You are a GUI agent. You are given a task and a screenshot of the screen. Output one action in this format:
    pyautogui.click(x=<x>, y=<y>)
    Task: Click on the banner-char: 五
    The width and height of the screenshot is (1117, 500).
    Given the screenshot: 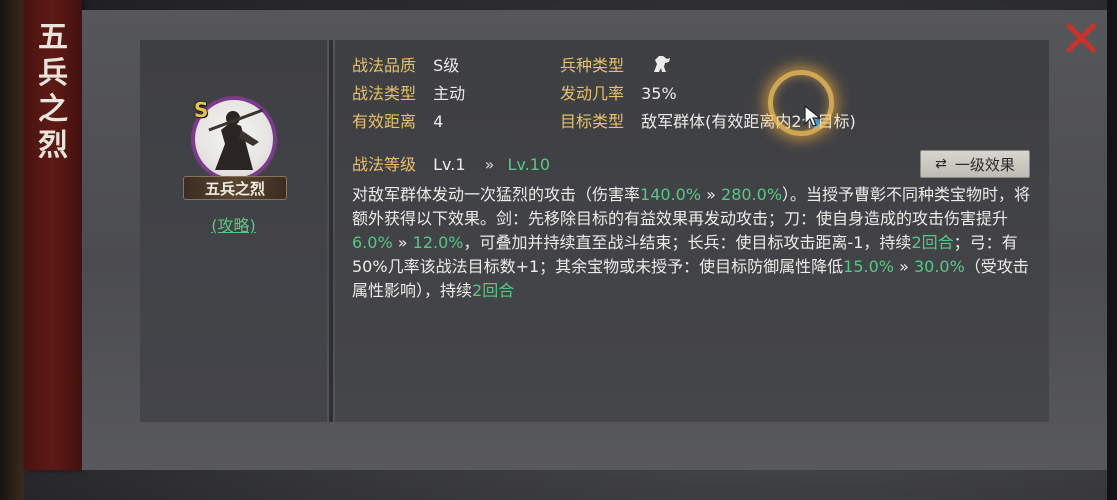 What is the action you would take?
    pyautogui.click(x=53, y=37)
    